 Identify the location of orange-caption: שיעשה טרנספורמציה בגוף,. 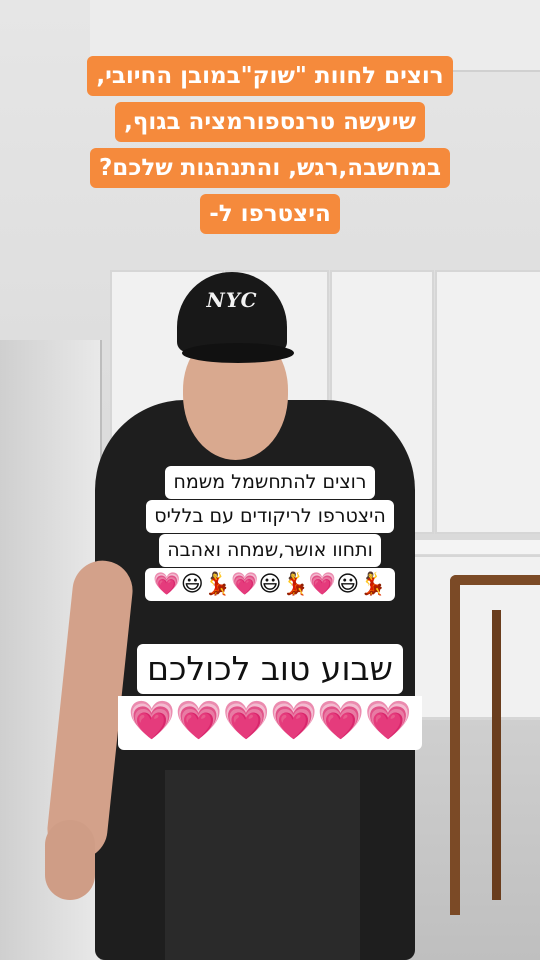
(270, 122).